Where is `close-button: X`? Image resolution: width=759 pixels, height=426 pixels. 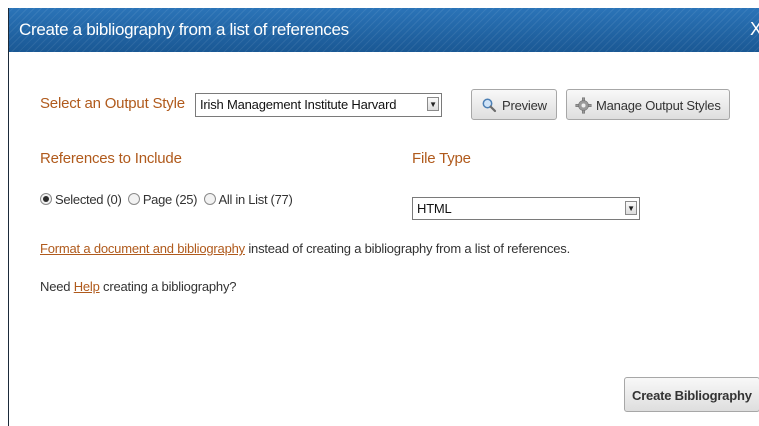 close-button: X is located at coordinates (754, 29).